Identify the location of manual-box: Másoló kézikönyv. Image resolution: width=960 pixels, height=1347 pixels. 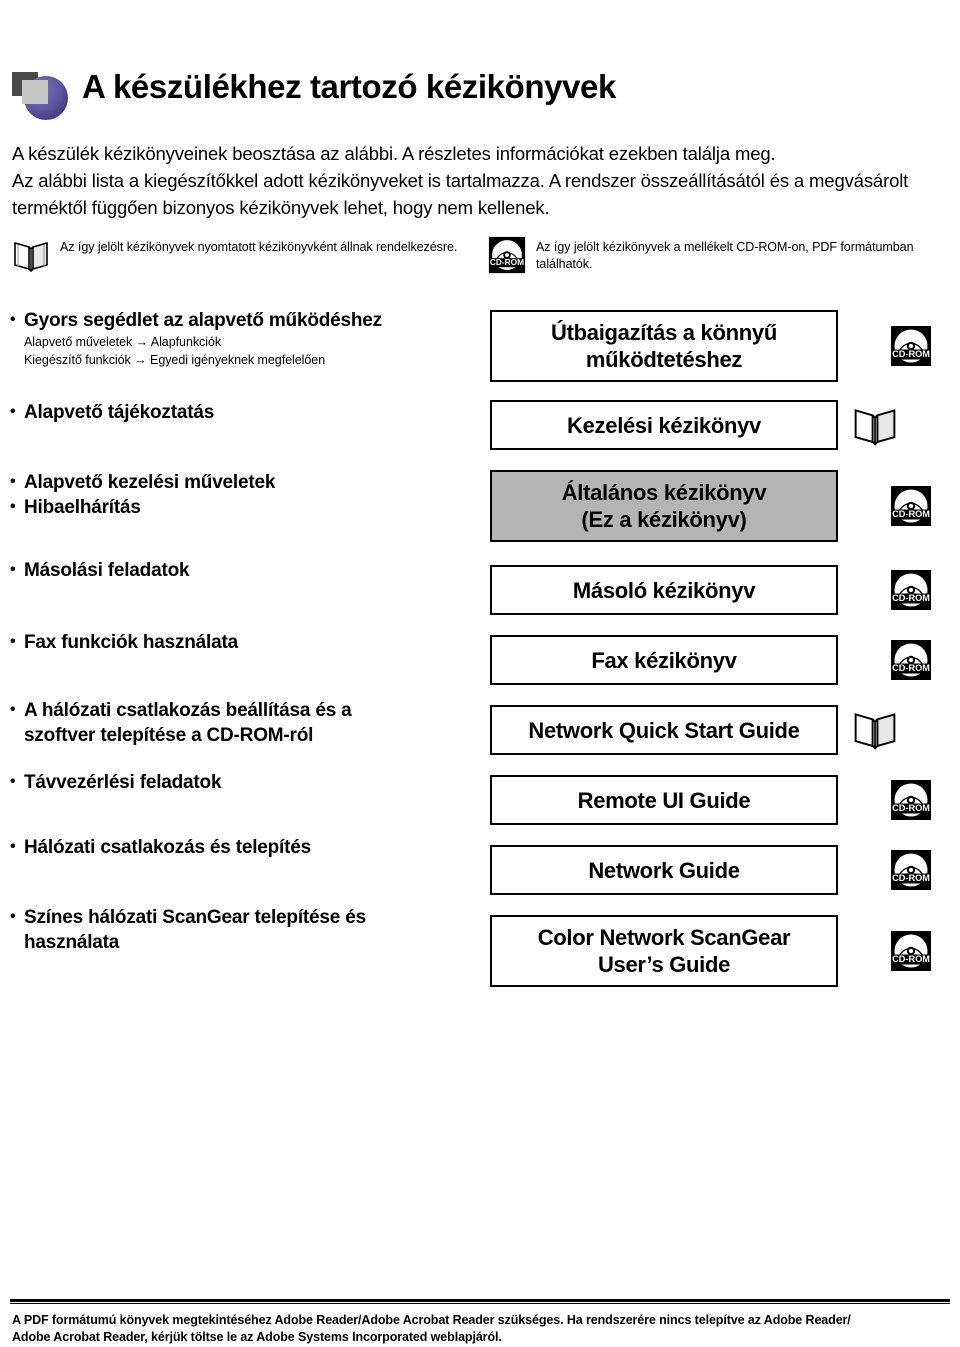
(664, 590).